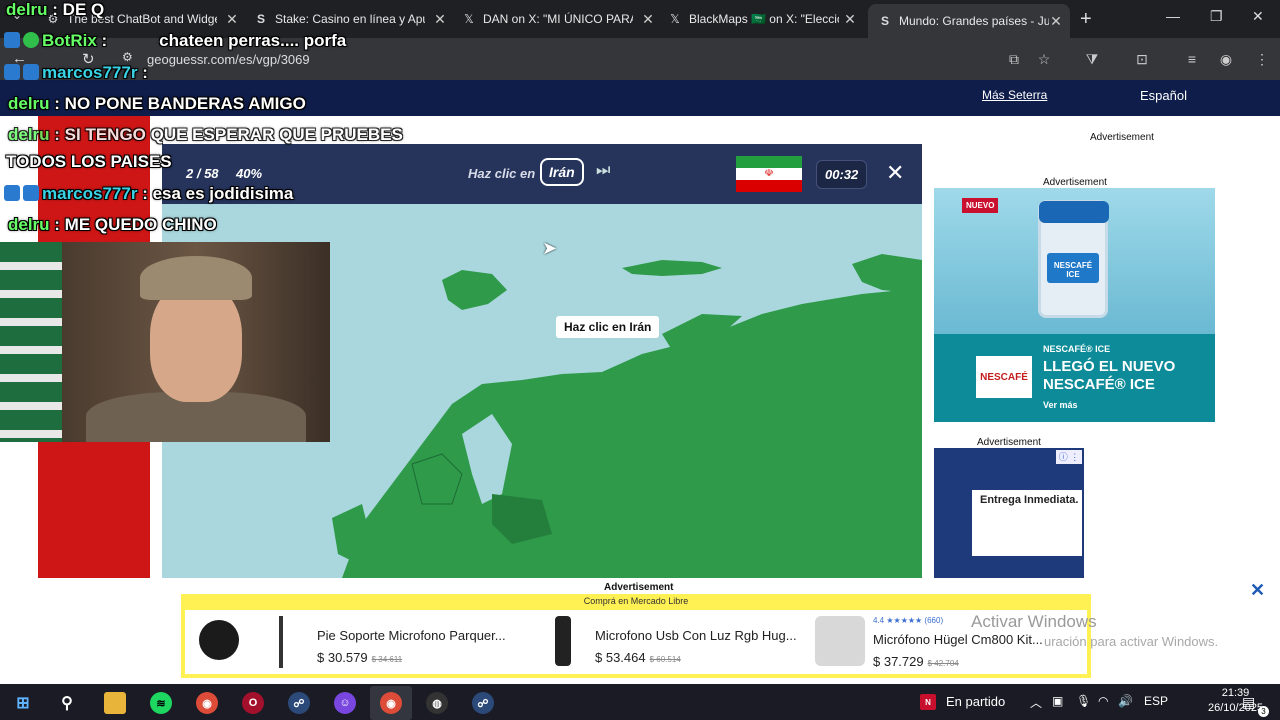  Describe the element at coordinates (157, 104) in the screenshot. I see `chat-message: delru : NO PONE BANDERAS AMIGO` at that location.